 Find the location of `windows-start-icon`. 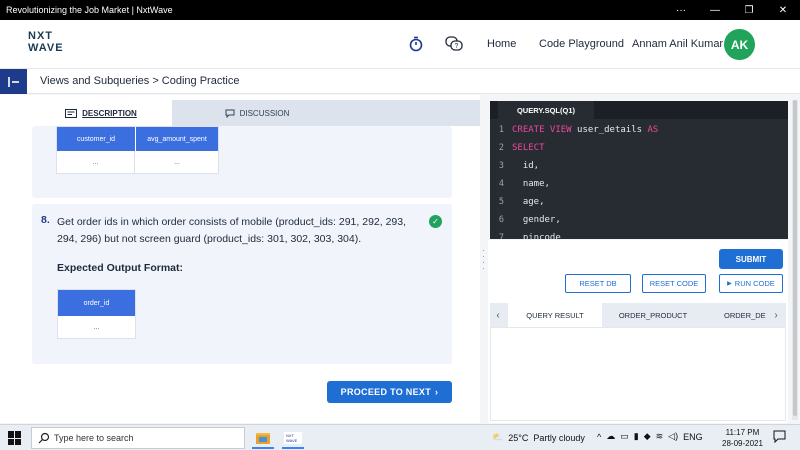

windows-start-icon is located at coordinates (15, 438).